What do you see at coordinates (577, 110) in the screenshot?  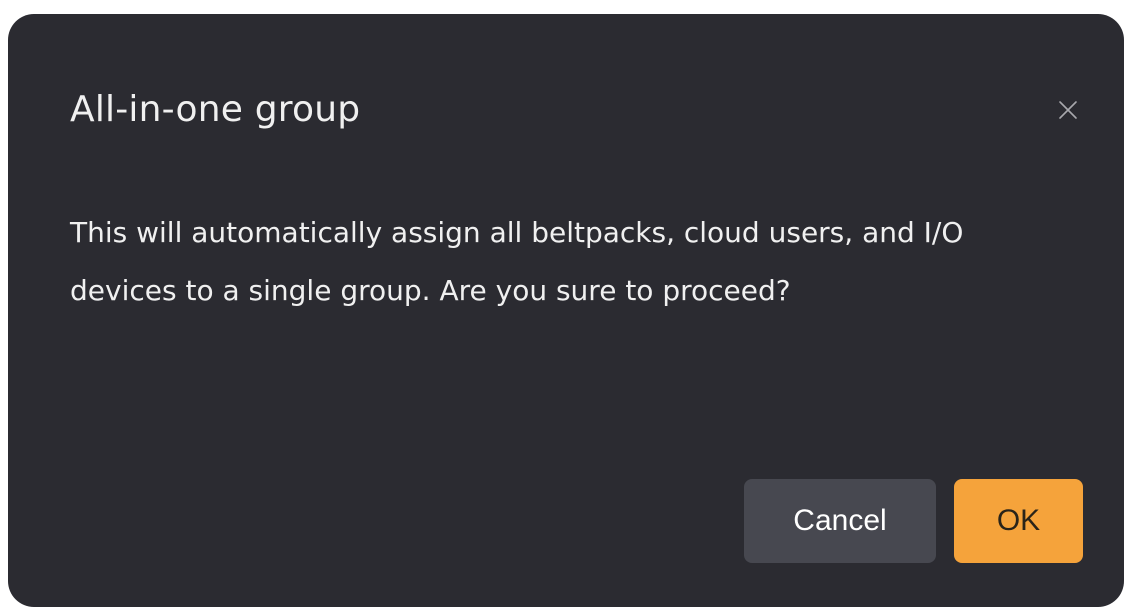 I see `dialog-header: All-in-one group` at bounding box center [577, 110].